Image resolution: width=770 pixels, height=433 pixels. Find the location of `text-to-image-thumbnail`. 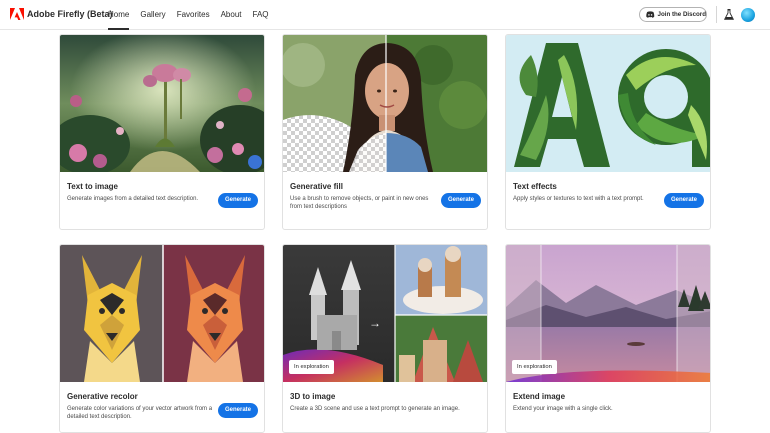

text-to-image-thumbnail is located at coordinates (162, 103).